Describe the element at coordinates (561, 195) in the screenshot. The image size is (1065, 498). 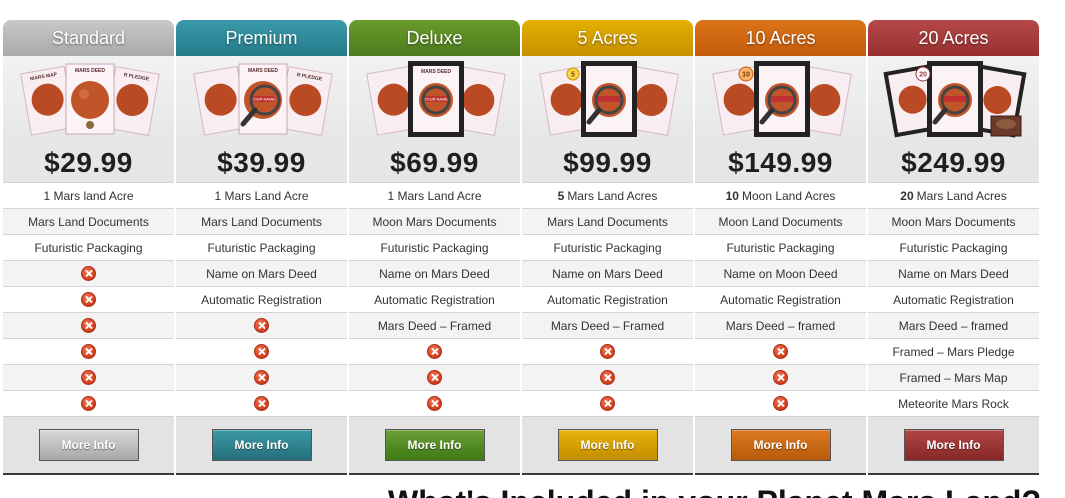
I see `feature-quantity: 5` at that location.